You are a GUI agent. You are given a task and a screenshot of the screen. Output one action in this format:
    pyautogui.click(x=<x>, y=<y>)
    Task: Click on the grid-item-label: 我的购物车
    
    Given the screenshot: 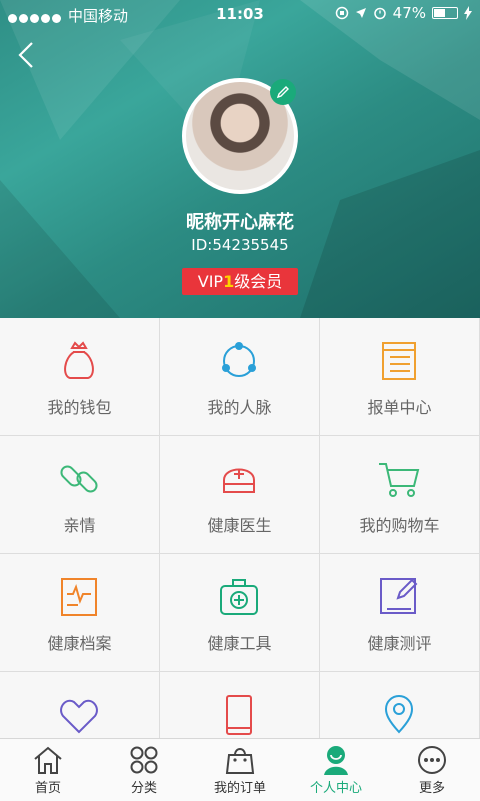 What is the action you would take?
    pyautogui.click(x=399, y=525)
    